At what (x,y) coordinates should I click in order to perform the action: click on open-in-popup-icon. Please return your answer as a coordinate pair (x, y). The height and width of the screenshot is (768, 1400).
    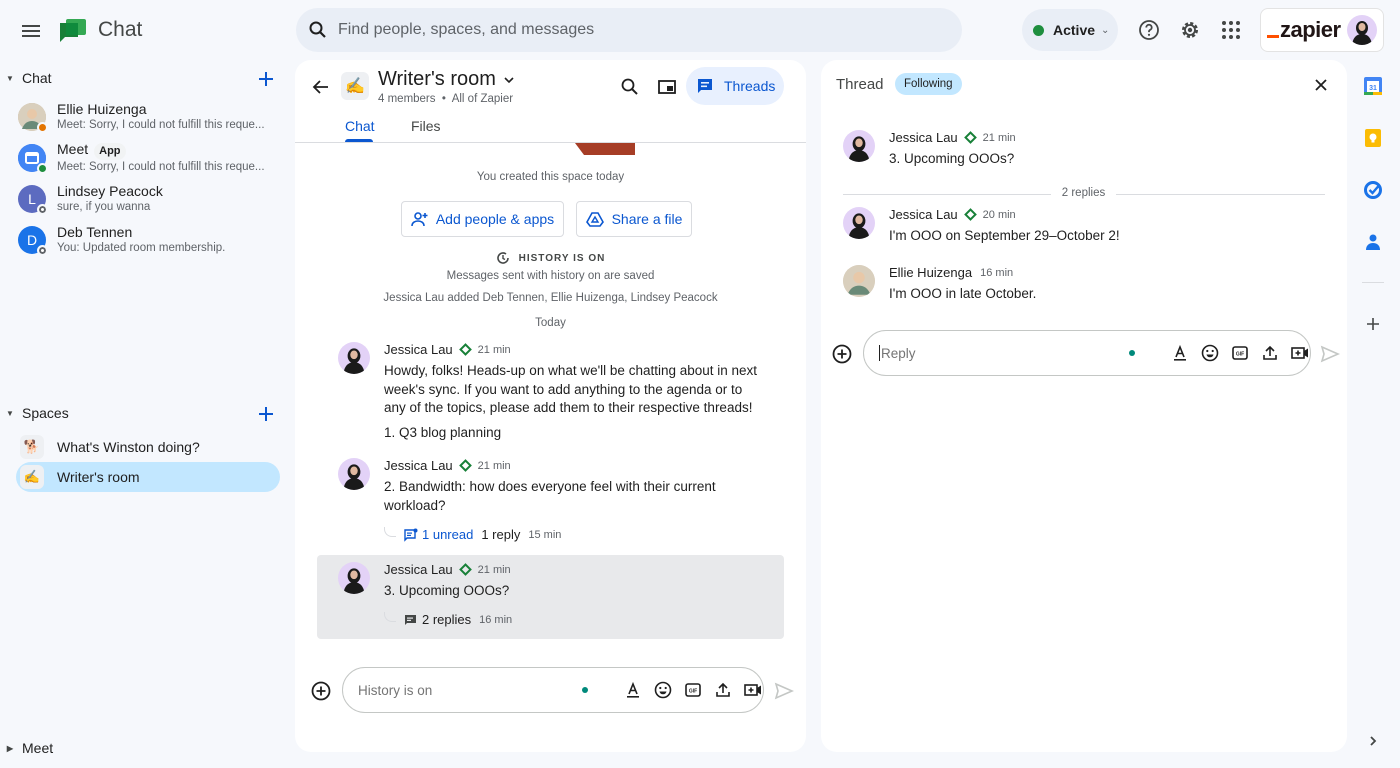
    Looking at the image, I should click on (667, 87).